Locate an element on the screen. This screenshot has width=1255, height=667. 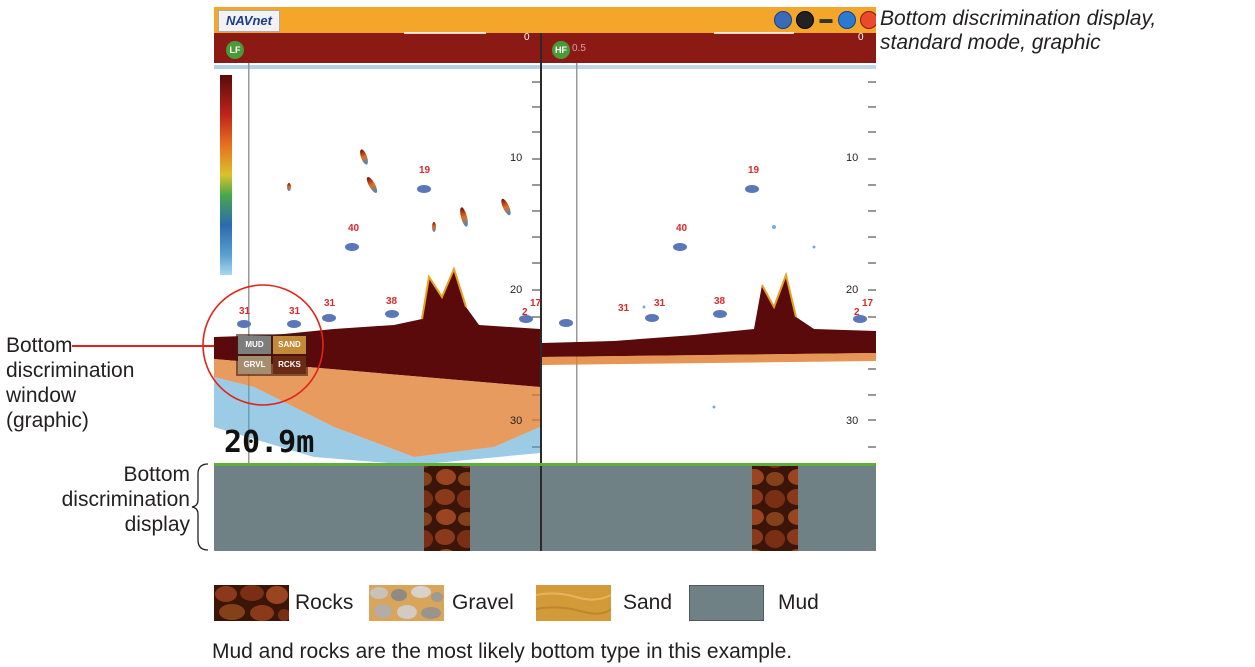
depth-mark-right-20: 20 is located at coordinates (852, 290).